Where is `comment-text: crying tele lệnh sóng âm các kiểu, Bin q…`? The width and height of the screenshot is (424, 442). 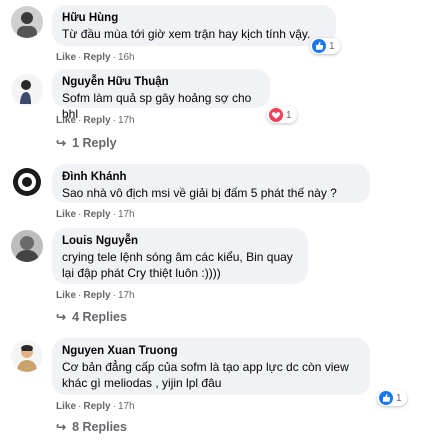
comment-text: crying tele lệnh sóng âm các kiểu, Bin q… is located at coordinates (177, 265).